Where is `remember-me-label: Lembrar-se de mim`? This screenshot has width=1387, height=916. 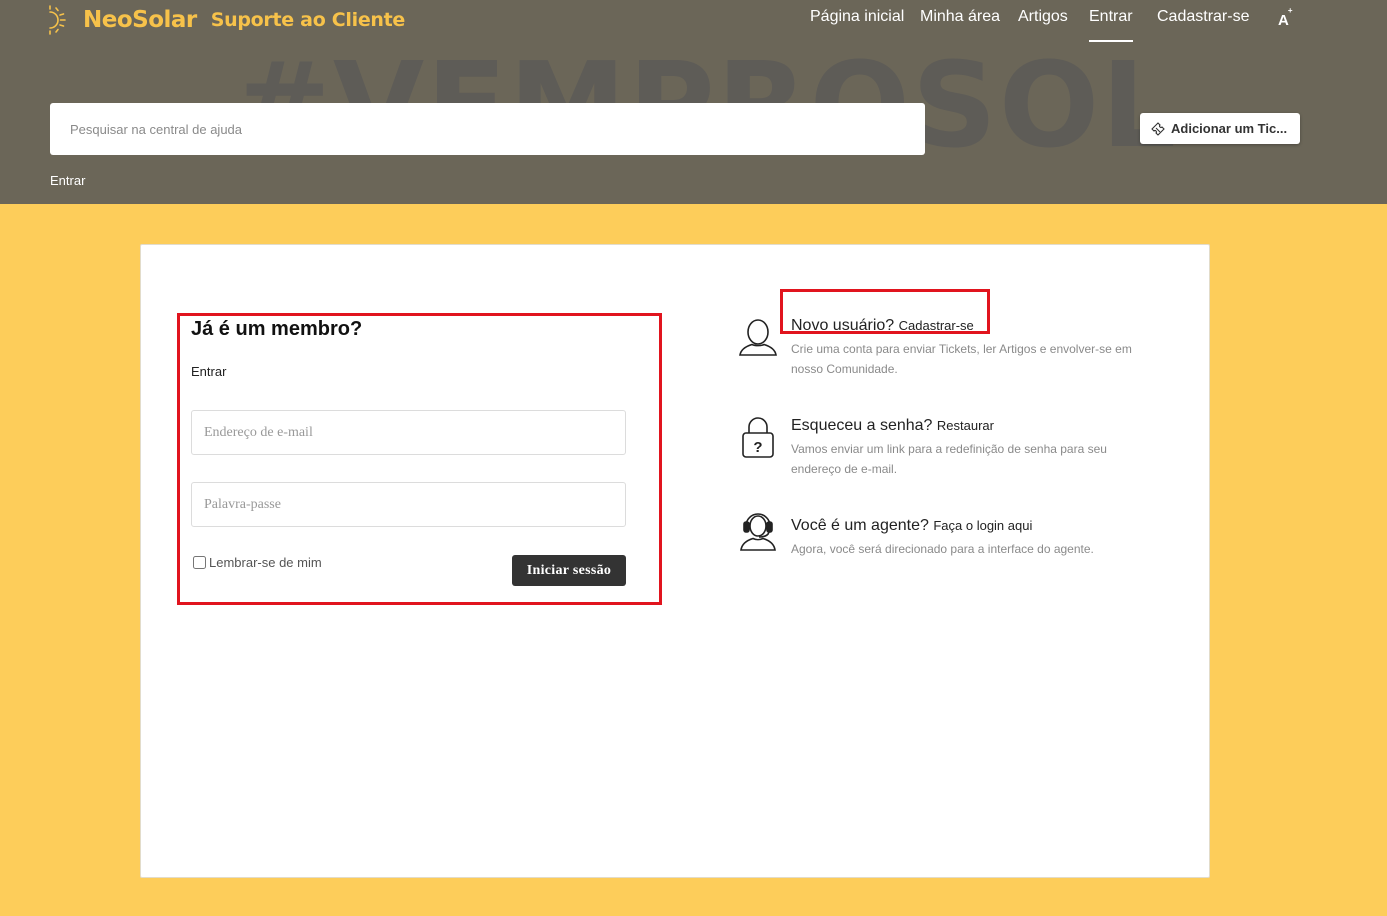 remember-me-label: Lembrar-se de mim is located at coordinates (265, 562).